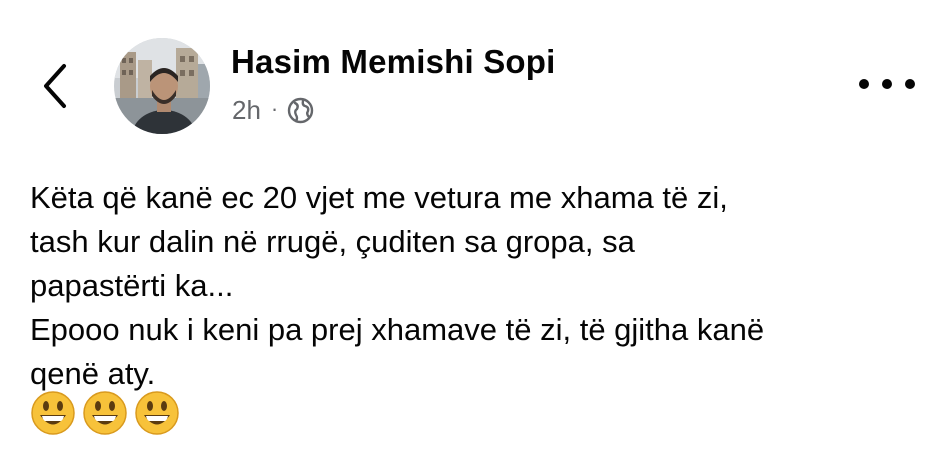 This screenshot has width=945, height=452. I want to click on post-timestamp: 2h, so click(246, 110).